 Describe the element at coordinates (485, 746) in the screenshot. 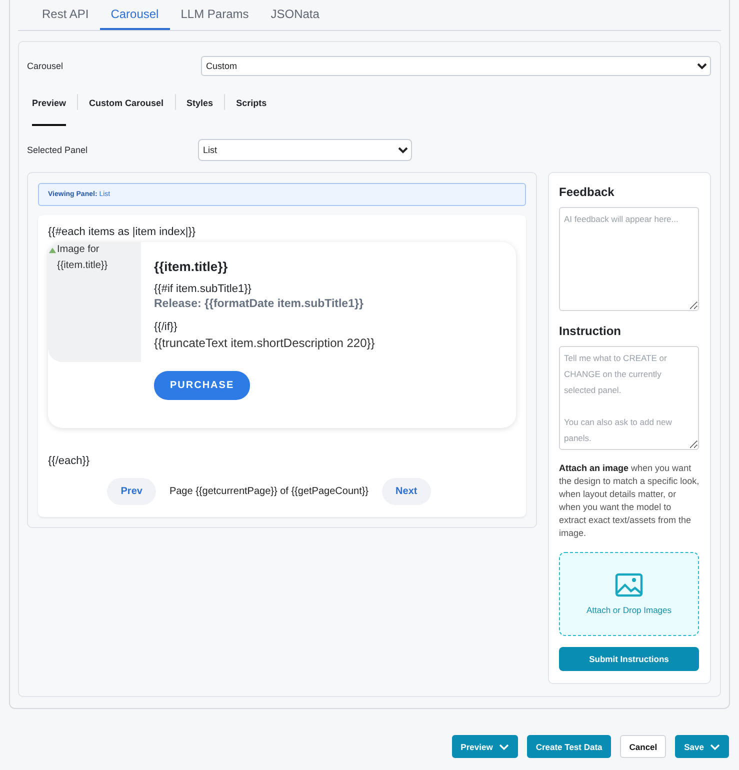

I see `dropdown-button: Preview` at that location.